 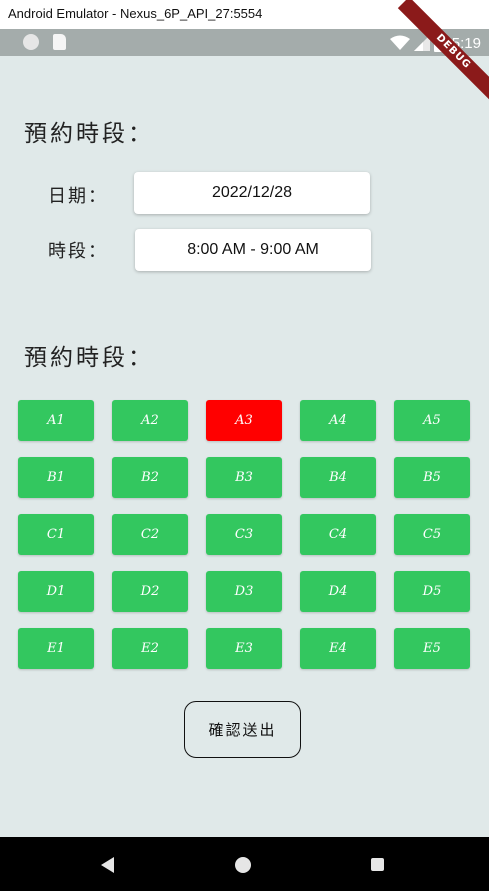 I want to click on slot-button-d5: D5, so click(x=432, y=591).